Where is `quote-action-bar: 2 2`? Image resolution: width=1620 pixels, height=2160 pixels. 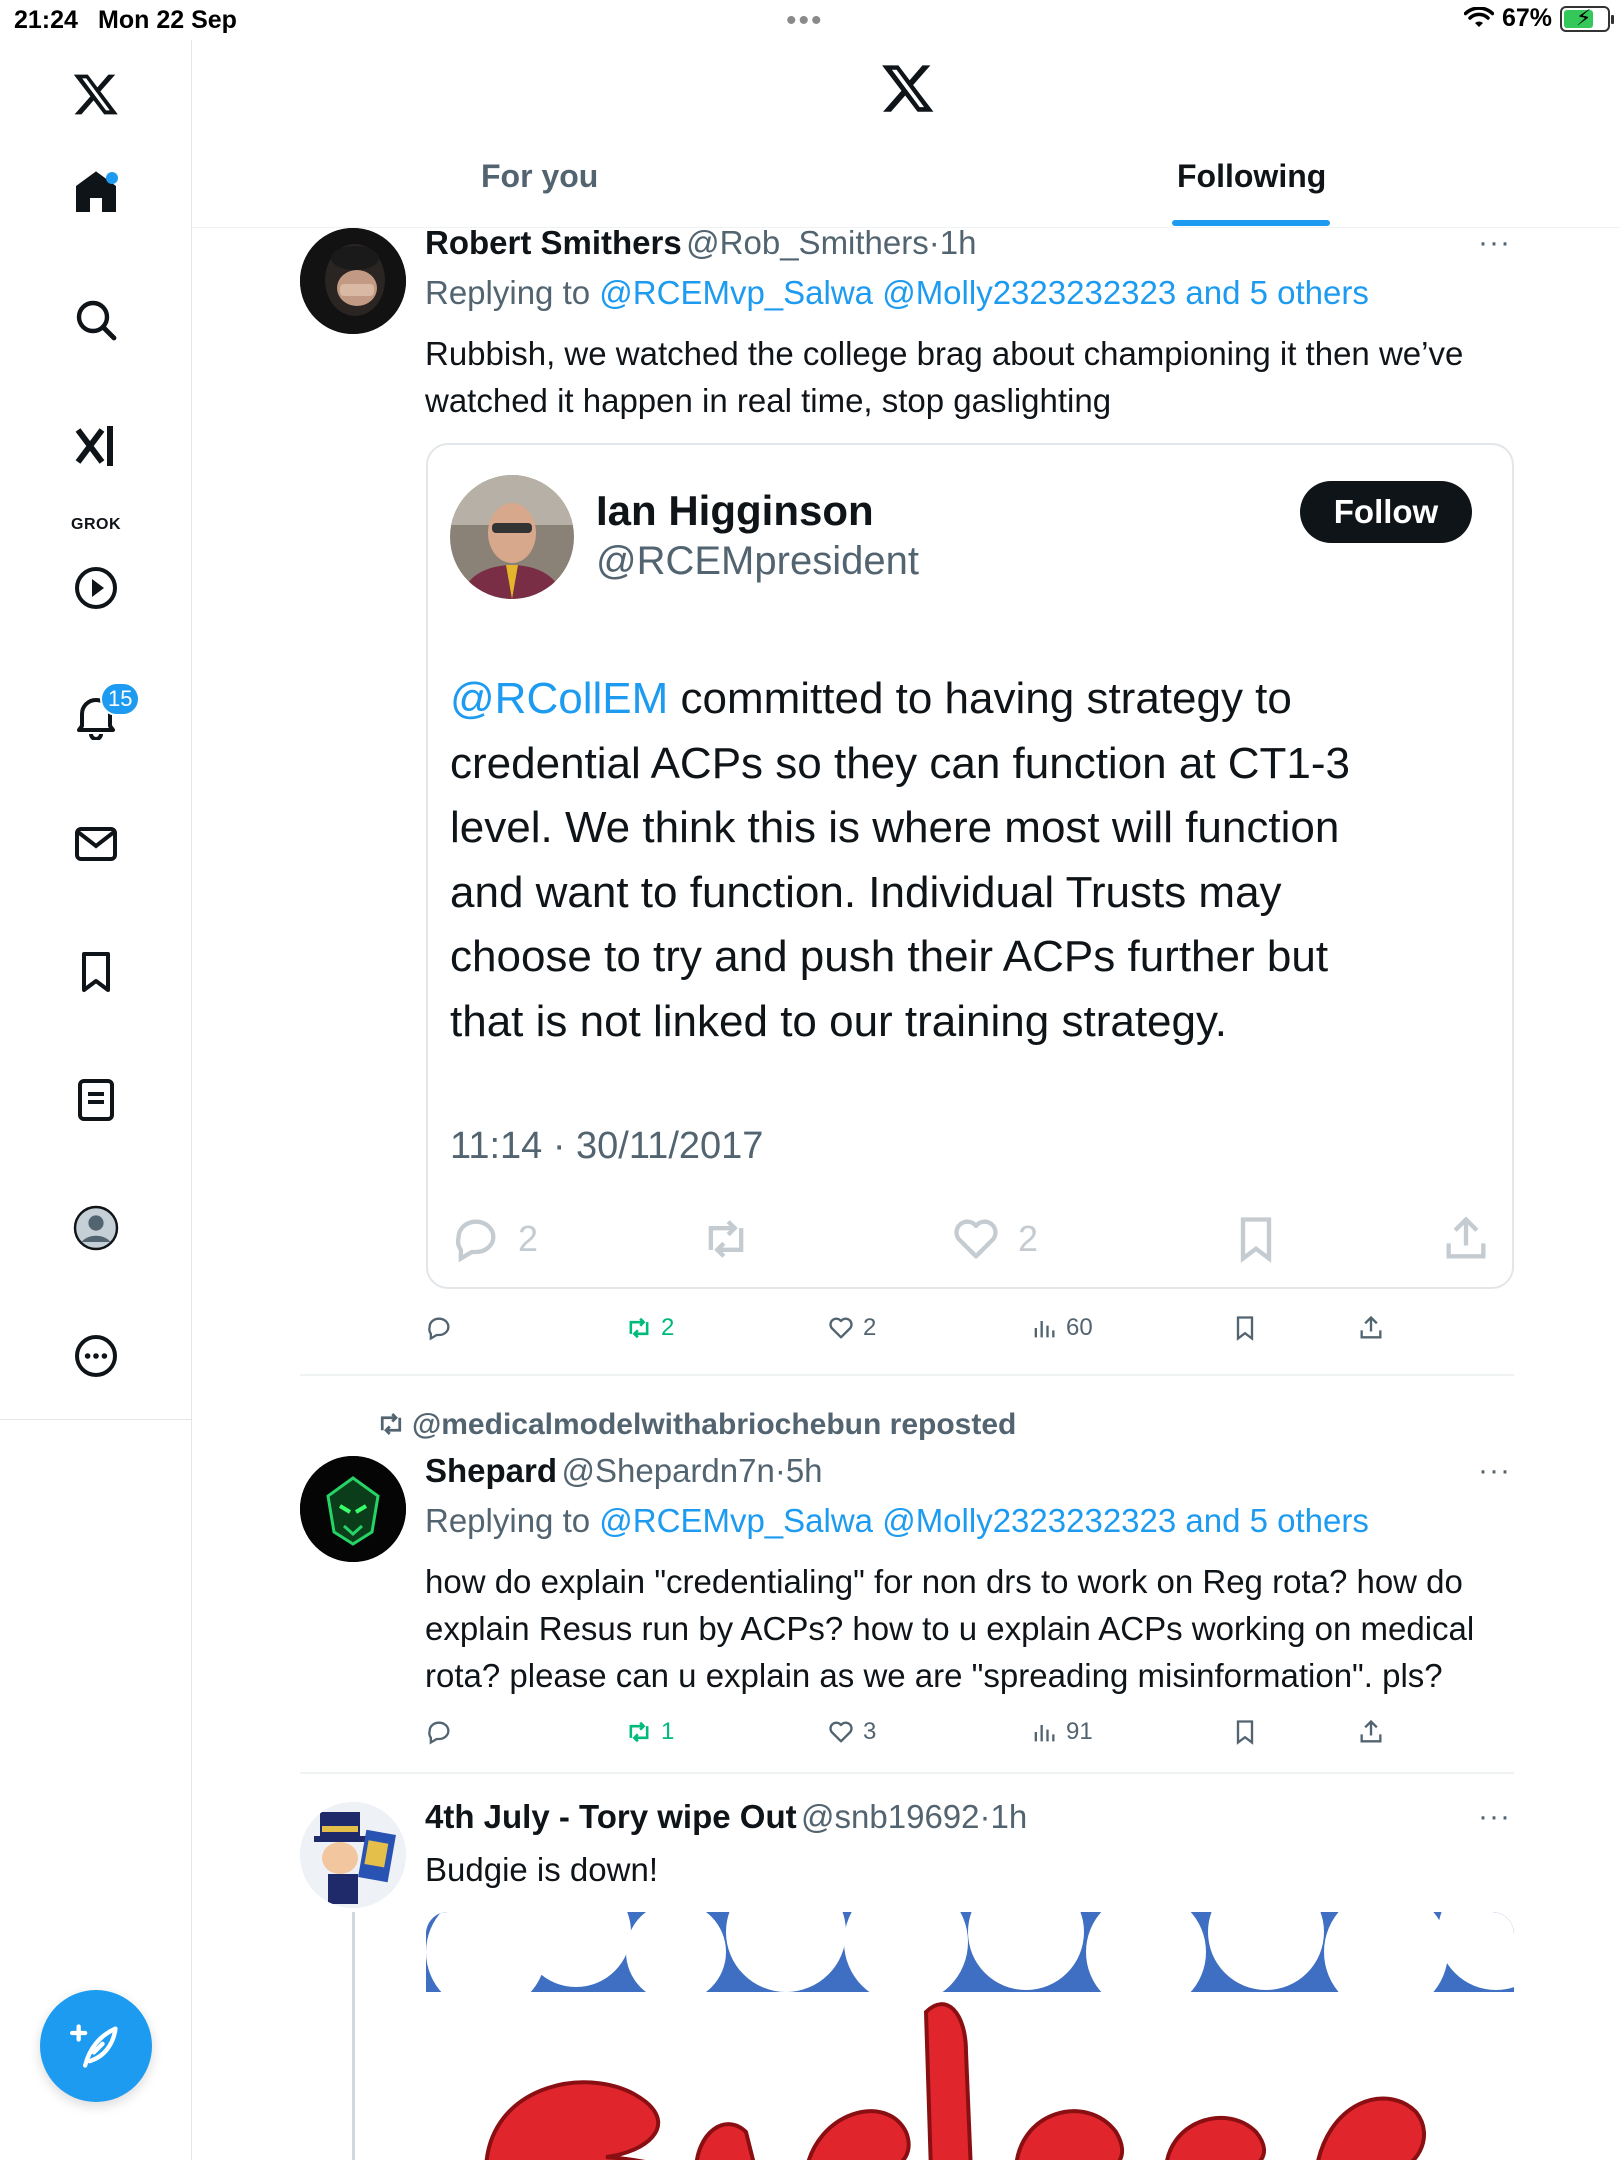 quote-action-bar: 2 2 is located at coordinates (970, 1243).